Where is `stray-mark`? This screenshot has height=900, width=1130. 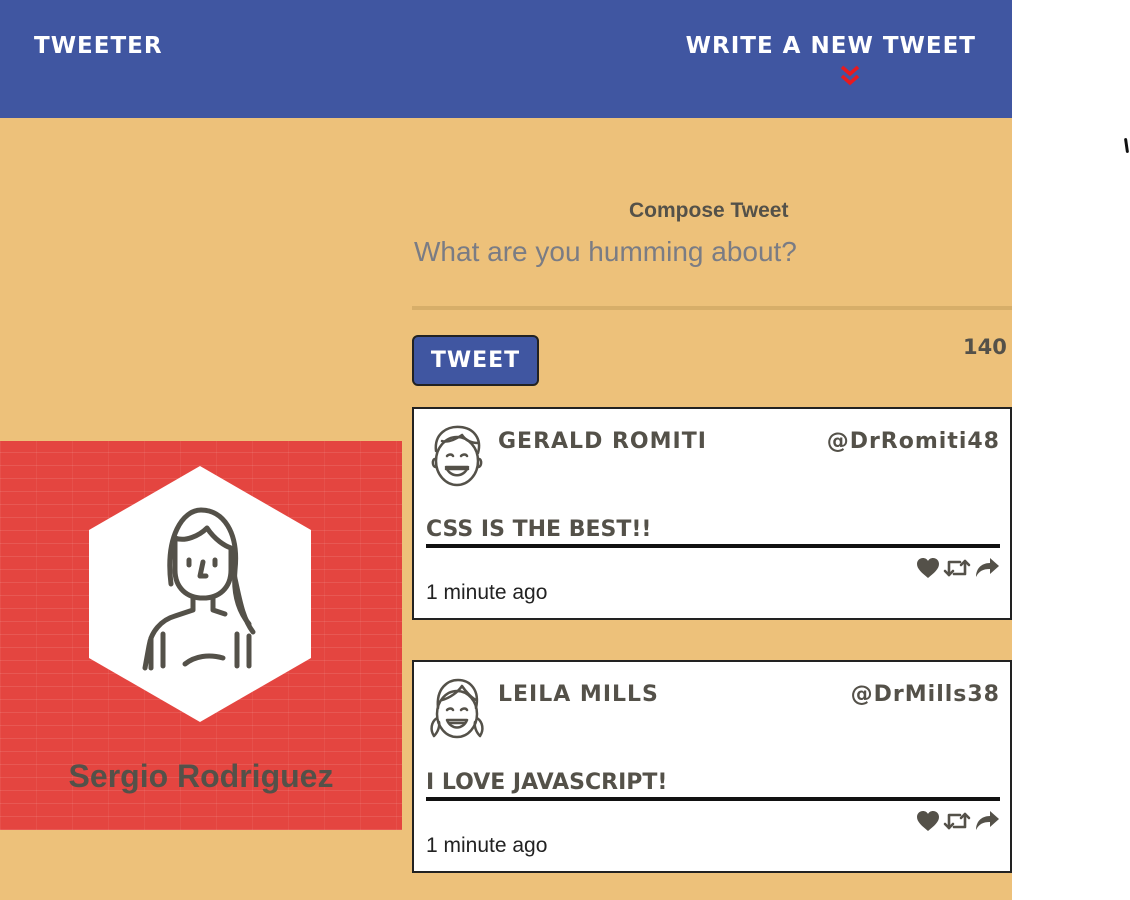
stray-mark is located at coordinates (1126, 145).